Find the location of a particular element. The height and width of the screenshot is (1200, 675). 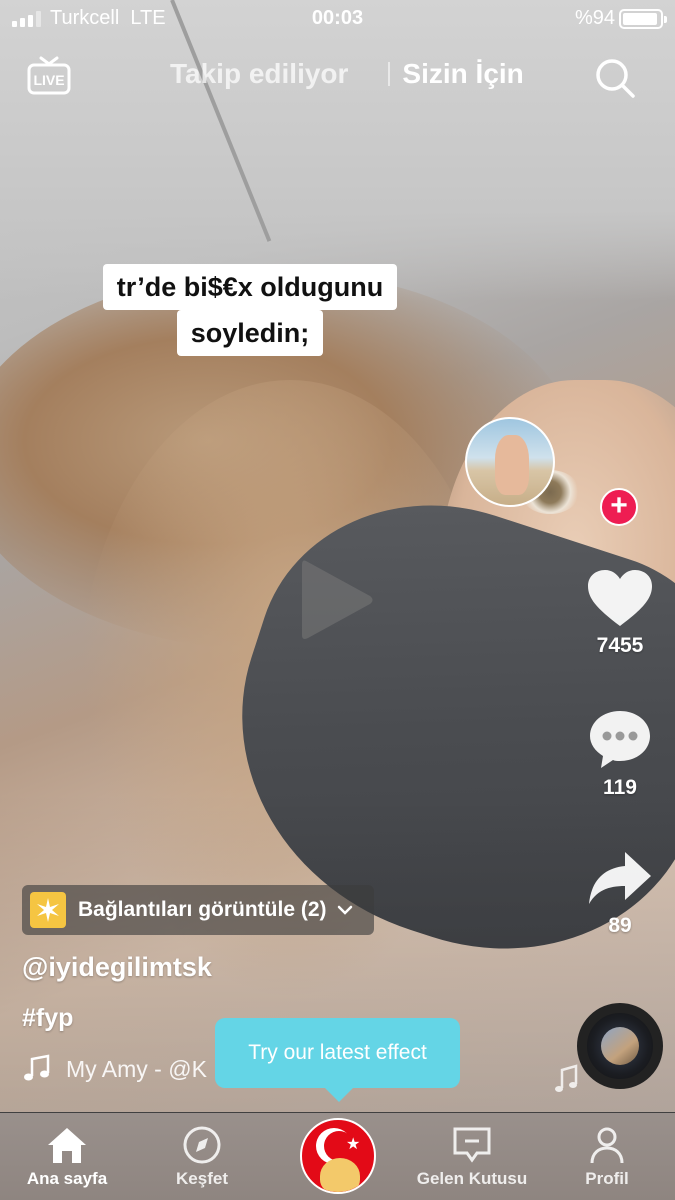

music-notes-icon is located at coordinates (566, 1078).